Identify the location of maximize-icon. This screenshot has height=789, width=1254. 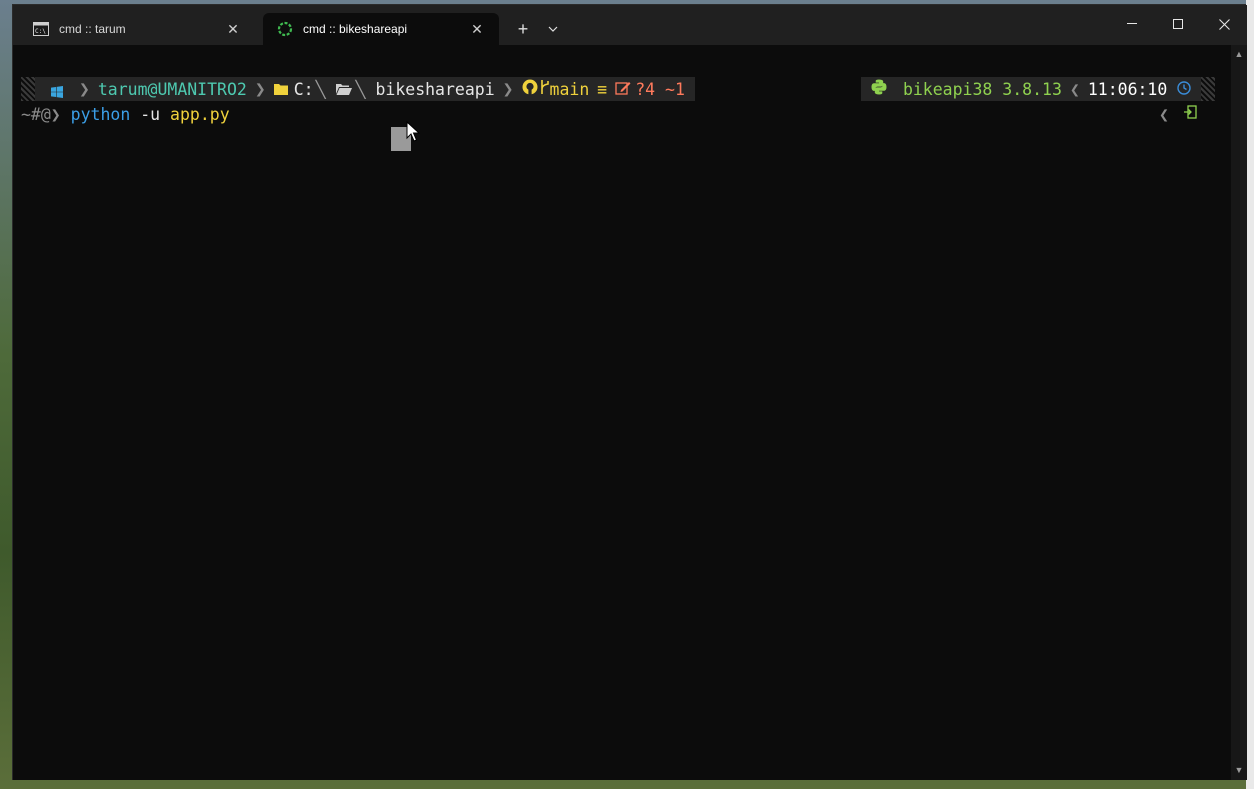
(1178, 24).